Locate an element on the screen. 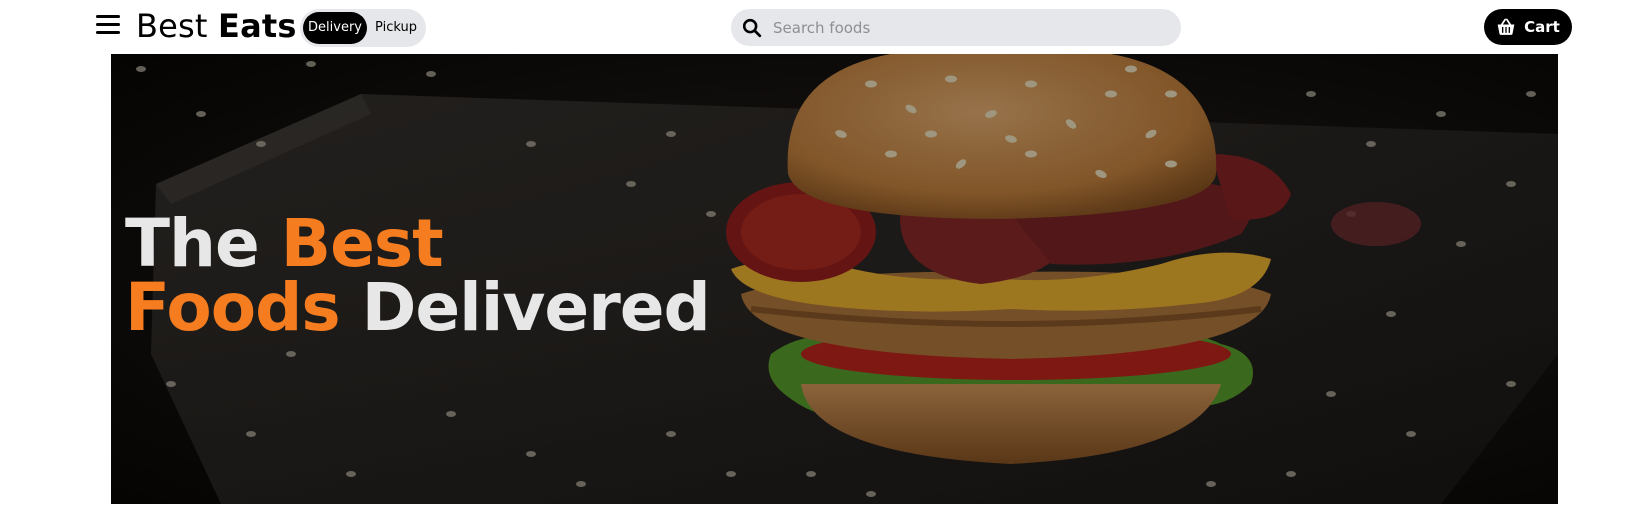 The height and width of the screenshot is (528, 1652). headline-foods: Foods is located at coordinates (233, 307).